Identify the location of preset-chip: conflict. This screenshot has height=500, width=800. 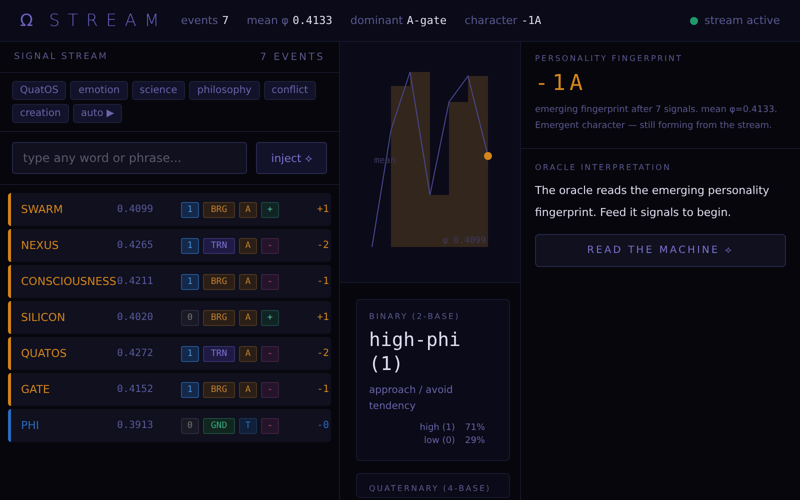
(290, 90).